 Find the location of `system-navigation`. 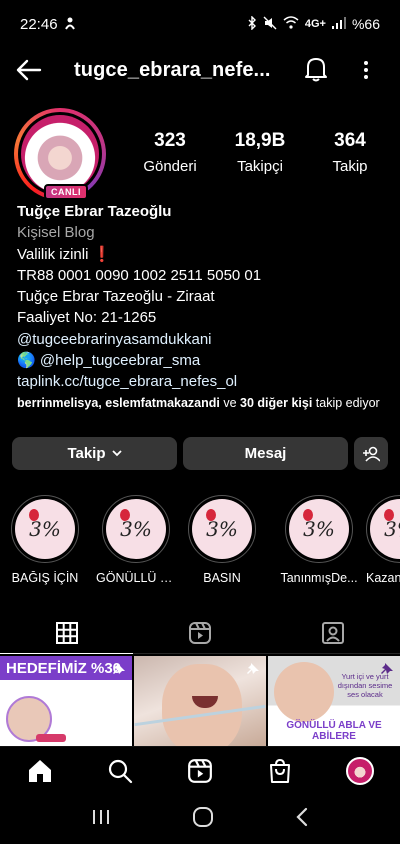

system-navigation is located at coordinates (200, 819).